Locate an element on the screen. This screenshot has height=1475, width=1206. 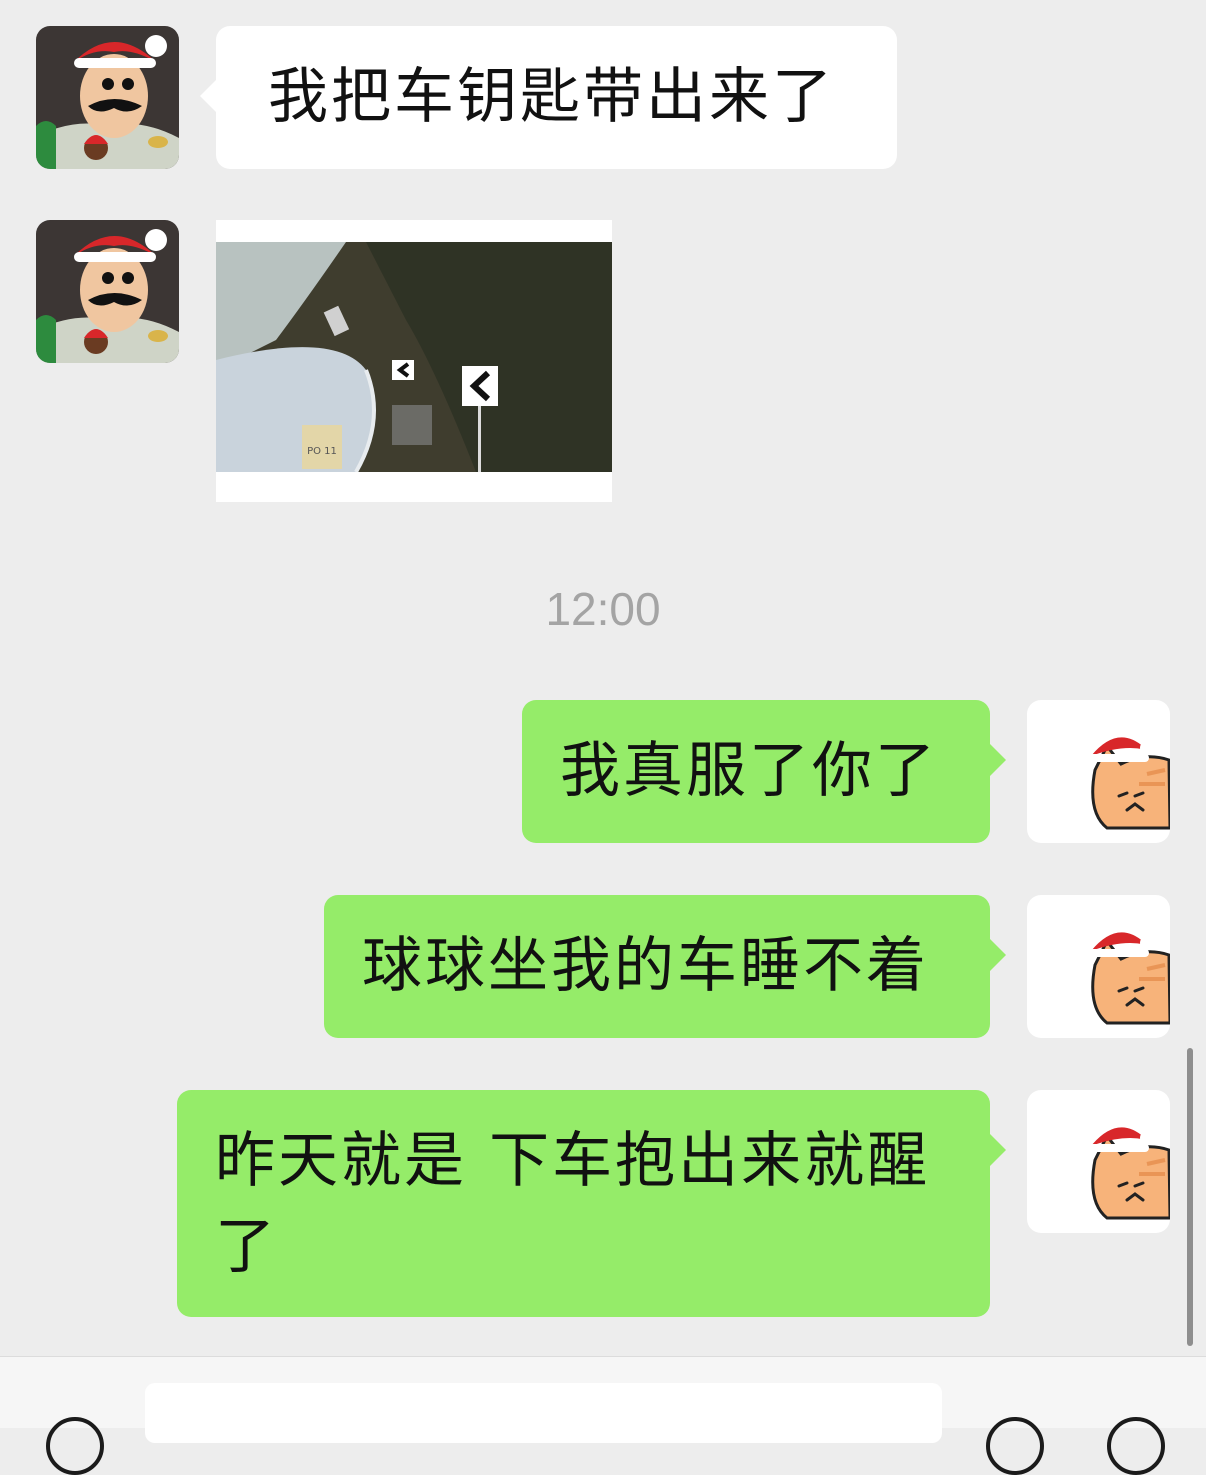
message-input is located at coordinates (543, 1413).